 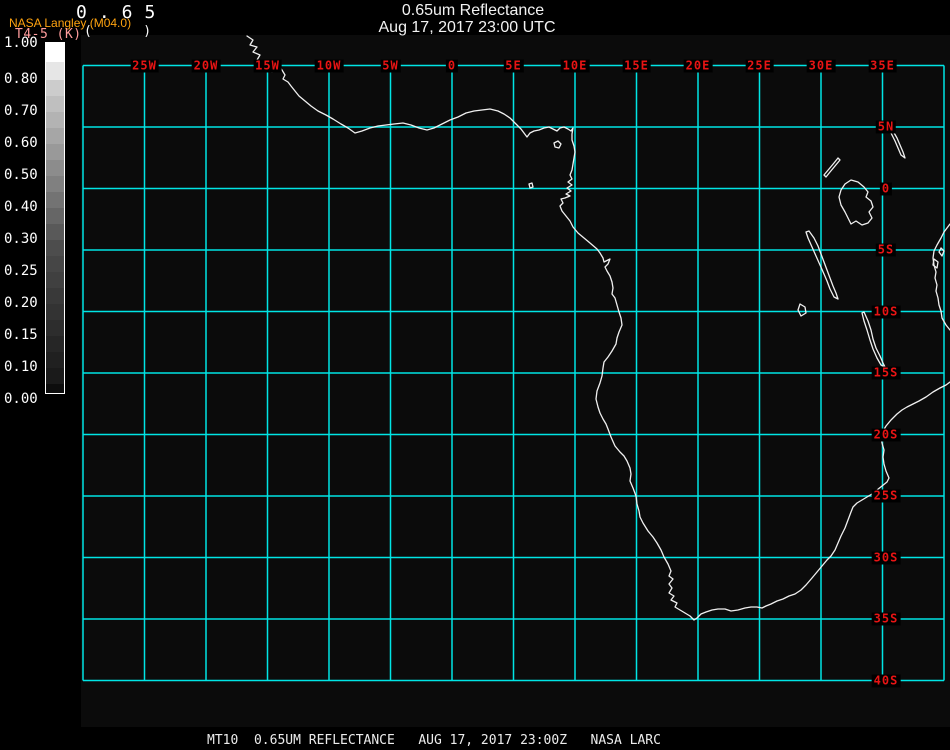 What do you see at coordinates (121, 31) in the screenshot?
I see `colorbar-units-label: ( )` at bounding box center [121, 31].